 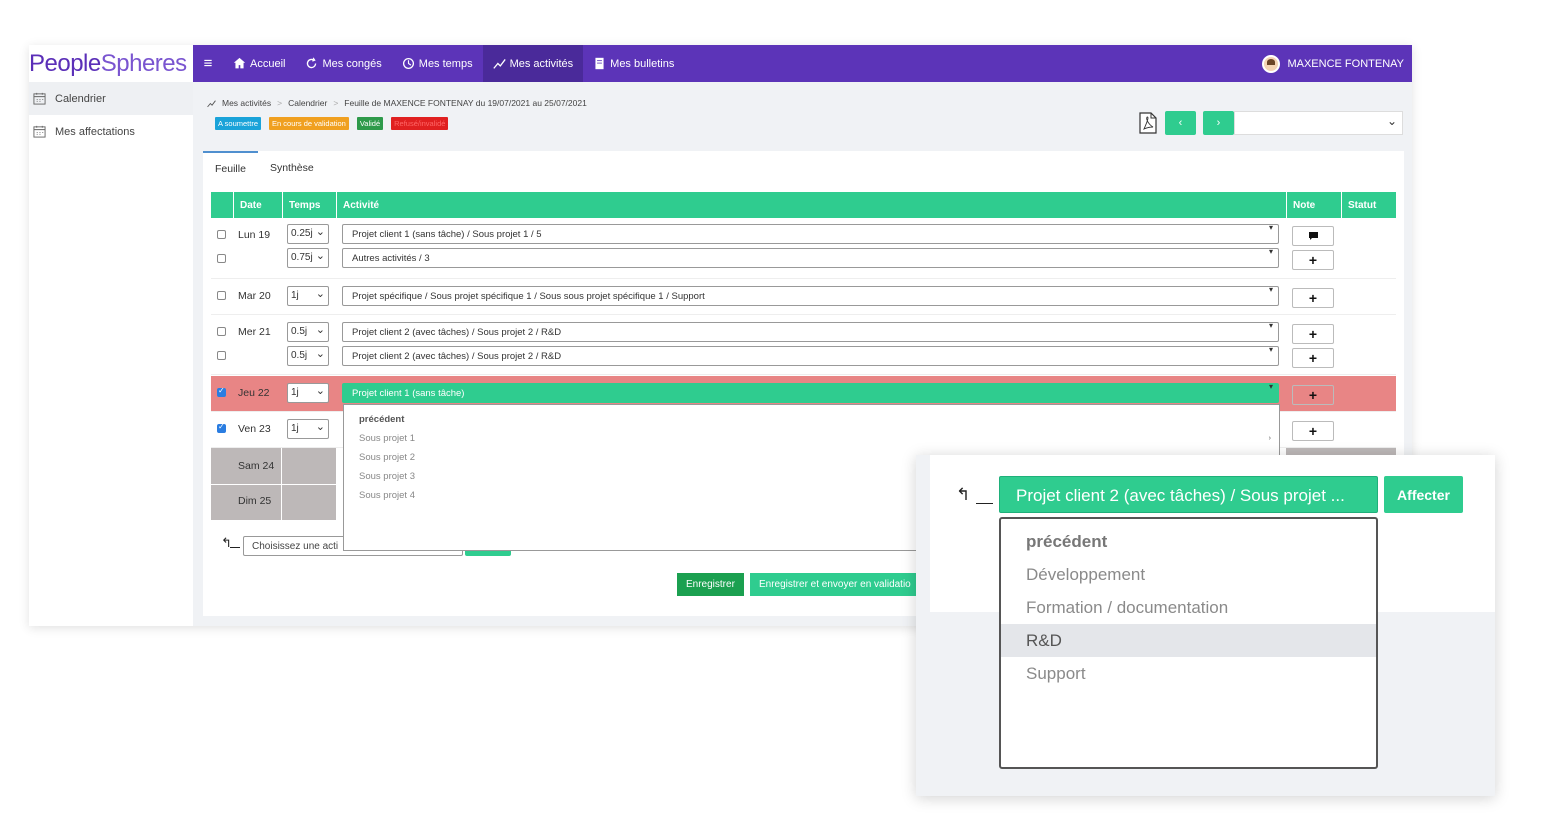 I want to click on status-badge: A soumettre, so click(x=238, y=123).